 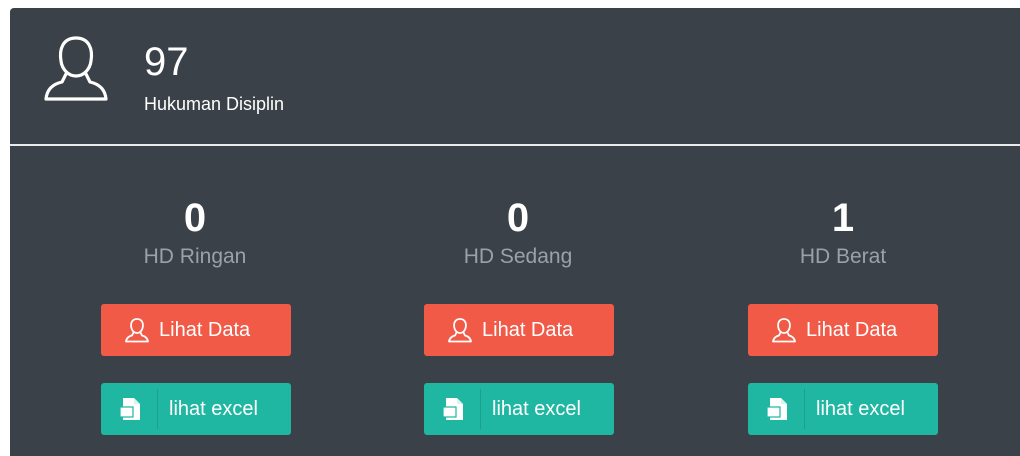 What do you see at coordinates (214, 104) in the screenshot?
I see `total-label: Hukuman Disiplin` at bounding box center [214, 104].